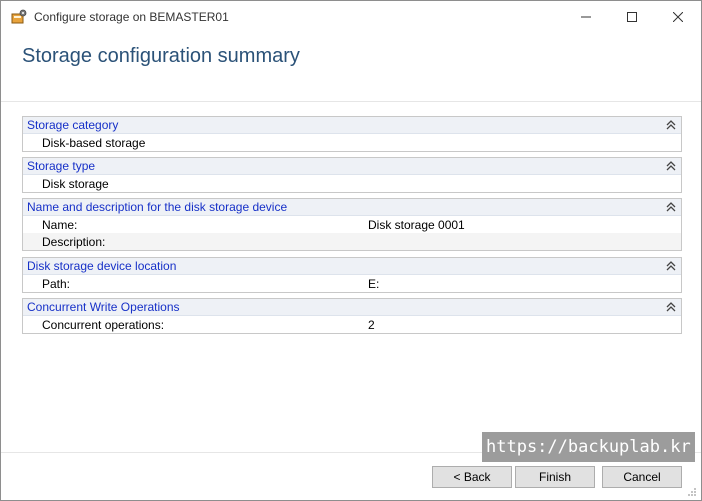 The height and width of the screenshot is (501, 702). What do you see at coordinates (352, 183) in the screenshot?
I see `list-item: Disk storage` at bounding box center [352, 183].